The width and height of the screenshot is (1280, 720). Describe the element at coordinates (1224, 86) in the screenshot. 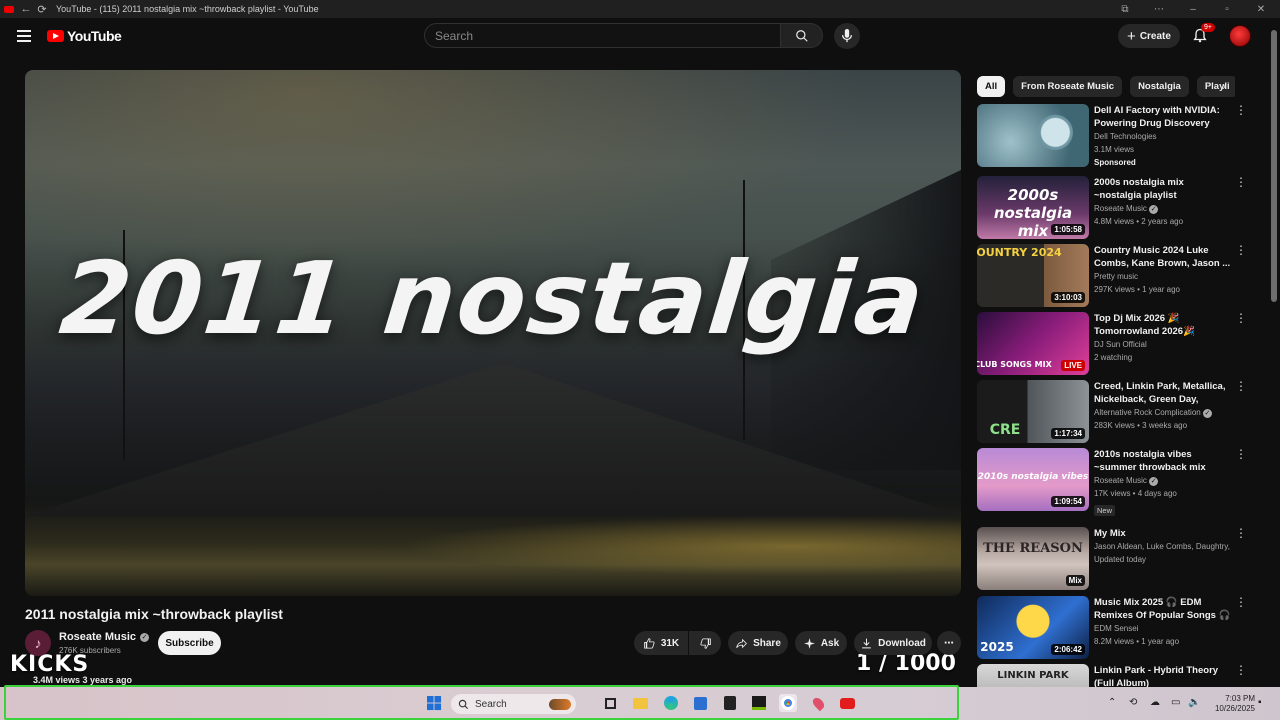

I see `chevron-right-icon: ›` at that location.